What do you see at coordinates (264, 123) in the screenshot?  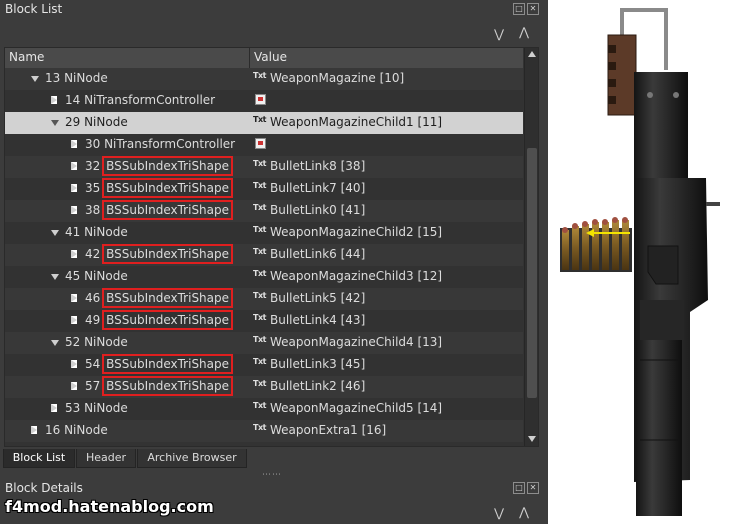 I see `tree-row: 29 NiNode Txt WeaponMagazineChild1 [11]` at bounding box center [264, 123].